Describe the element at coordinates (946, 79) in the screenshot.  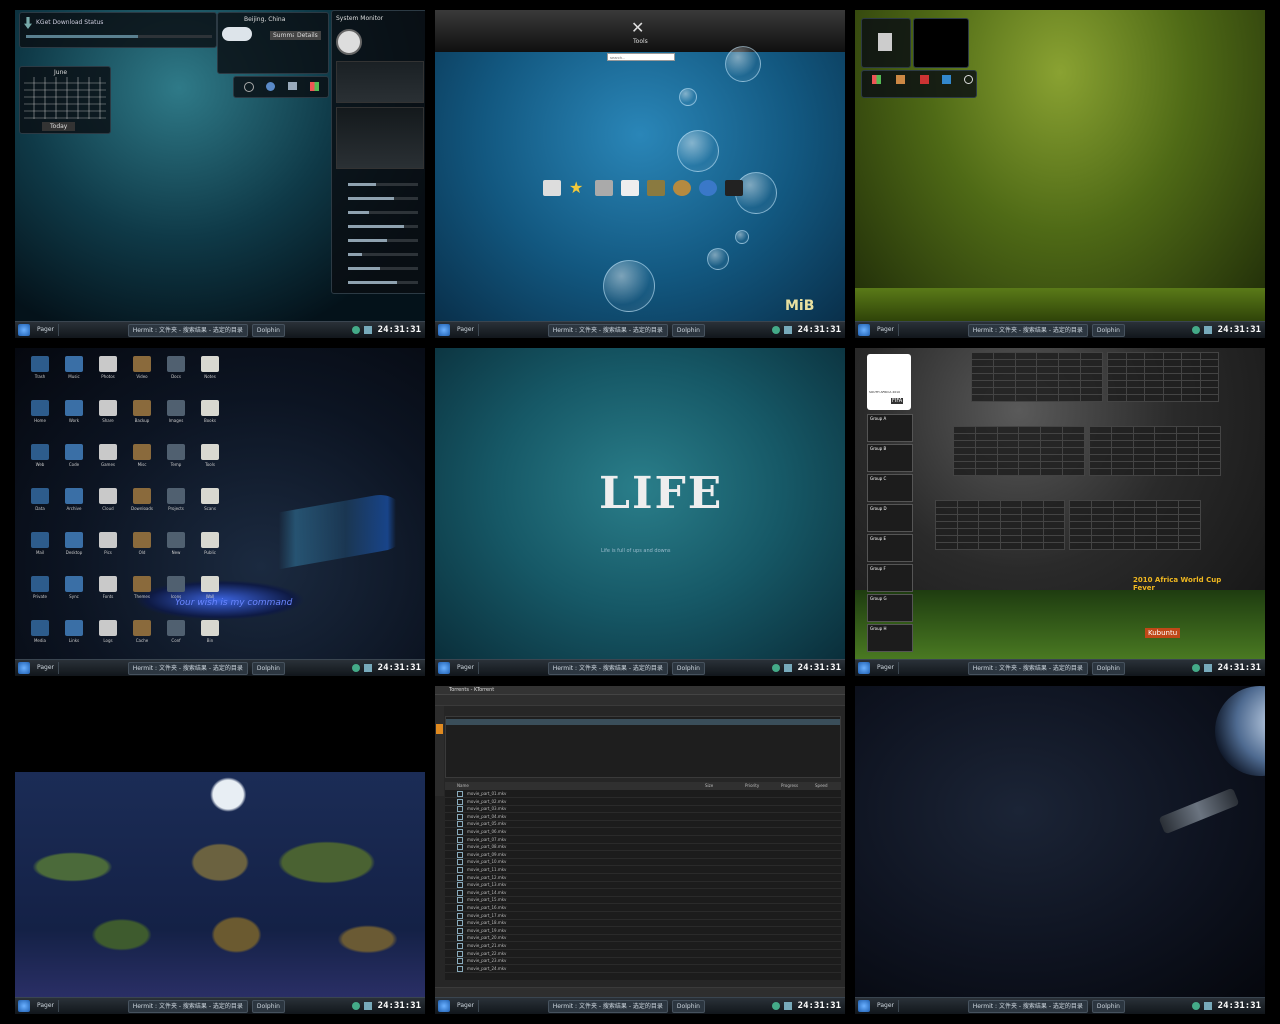
I see `mail-icon` at that location.